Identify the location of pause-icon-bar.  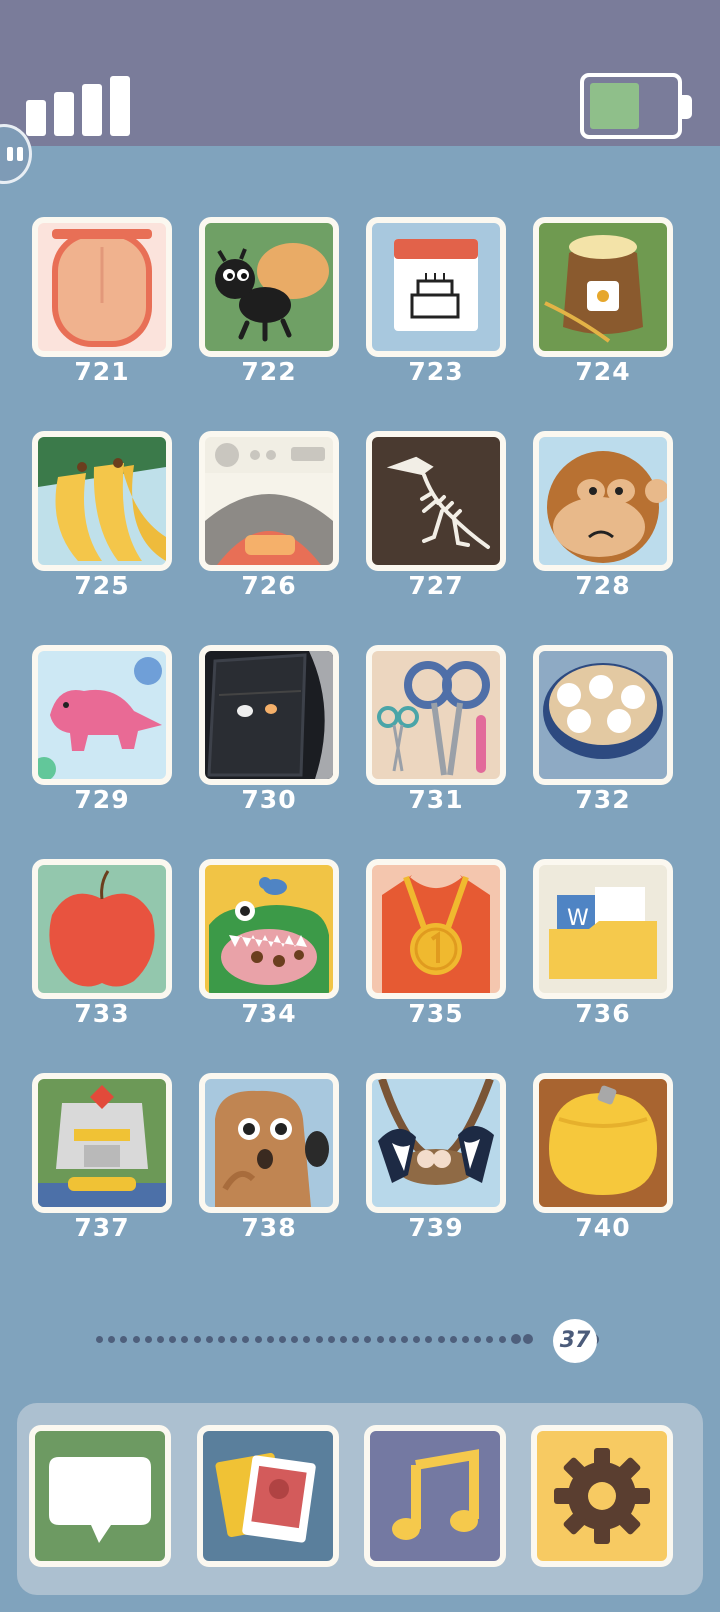
(20, 154).